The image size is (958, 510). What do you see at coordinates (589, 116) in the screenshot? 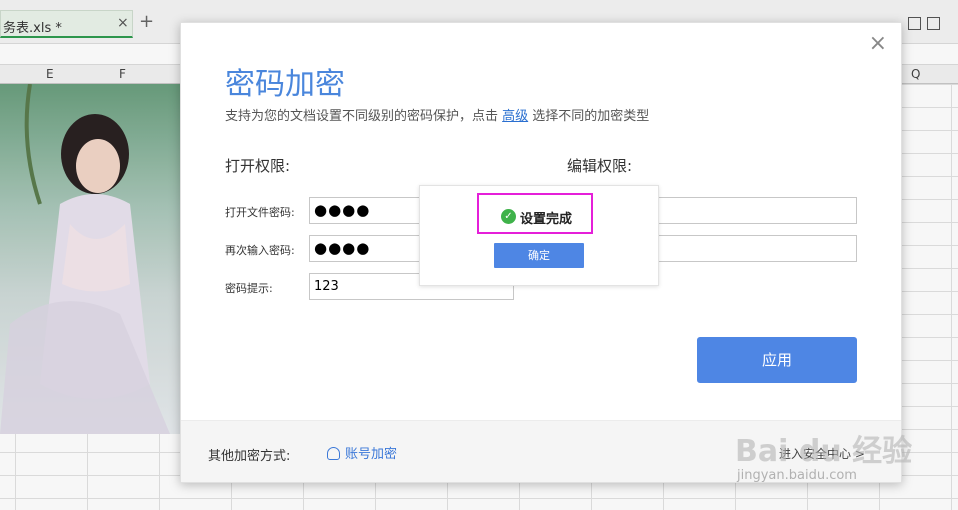
I see `subtitle-text-end: 选择不同的加密类型` at bounding box center [589, 116].